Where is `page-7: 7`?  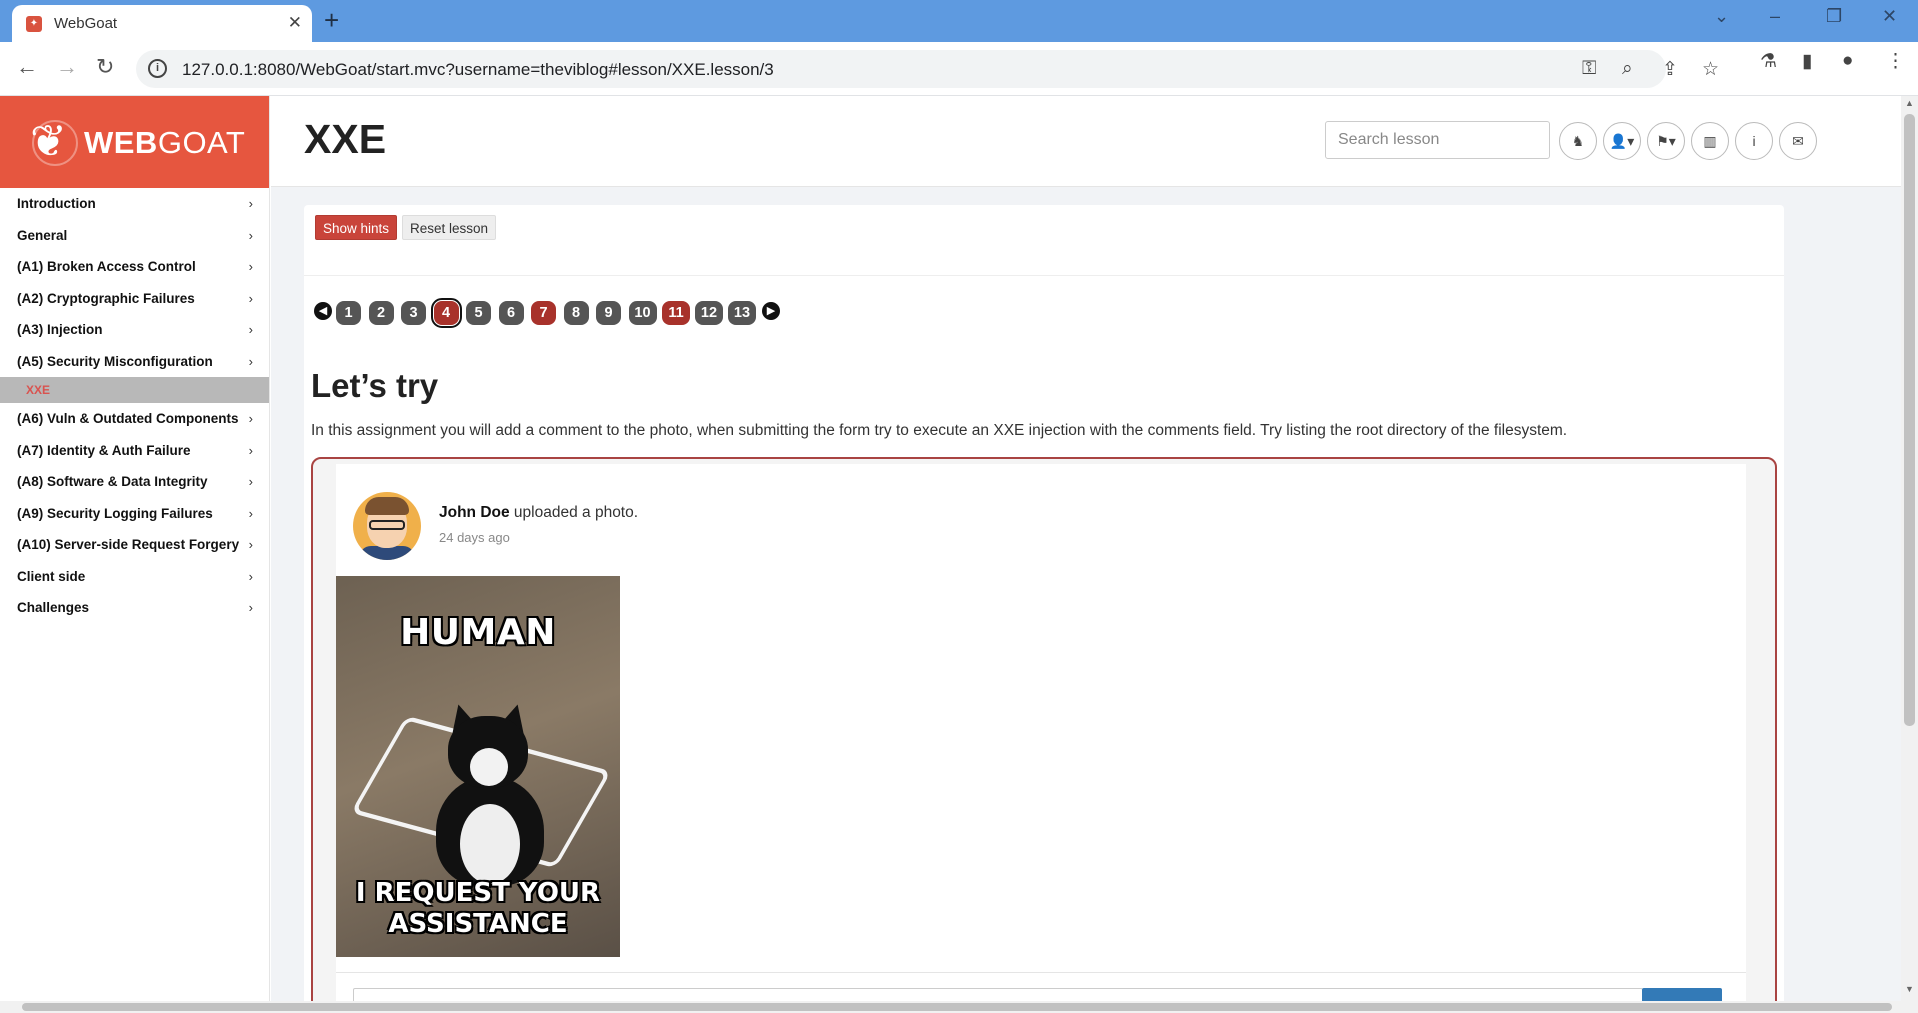
page-7: 7 is located at coordinates (543, 313).